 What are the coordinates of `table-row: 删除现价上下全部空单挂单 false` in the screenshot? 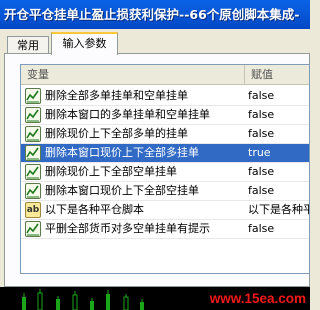 It's located at (165, 172).